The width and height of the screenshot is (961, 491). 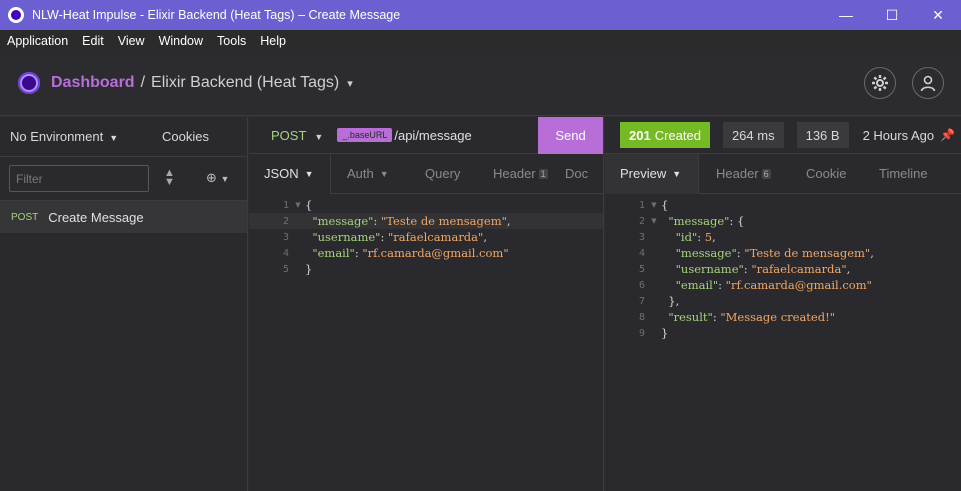 I want to click on tab-auth: Auth ▼, so click(x=370, y=174).